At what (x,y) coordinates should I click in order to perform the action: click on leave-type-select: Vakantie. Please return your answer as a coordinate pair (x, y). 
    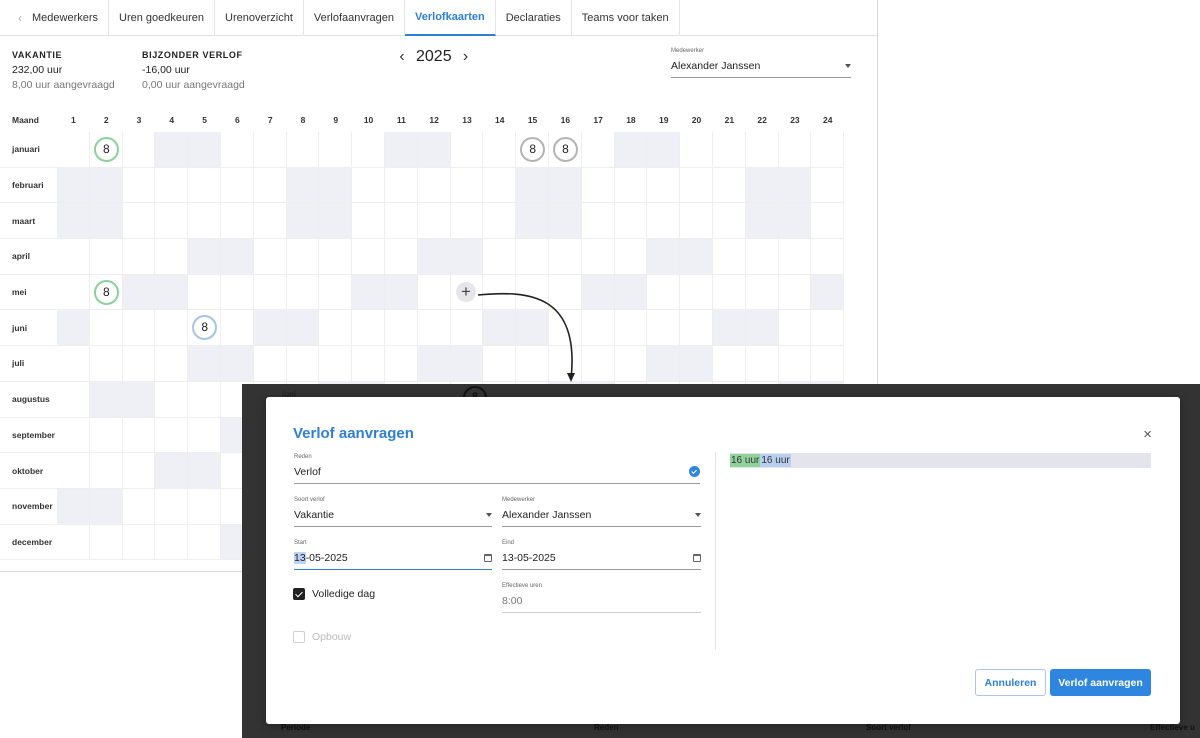
    Looking at the image, I should click on (393, 517).